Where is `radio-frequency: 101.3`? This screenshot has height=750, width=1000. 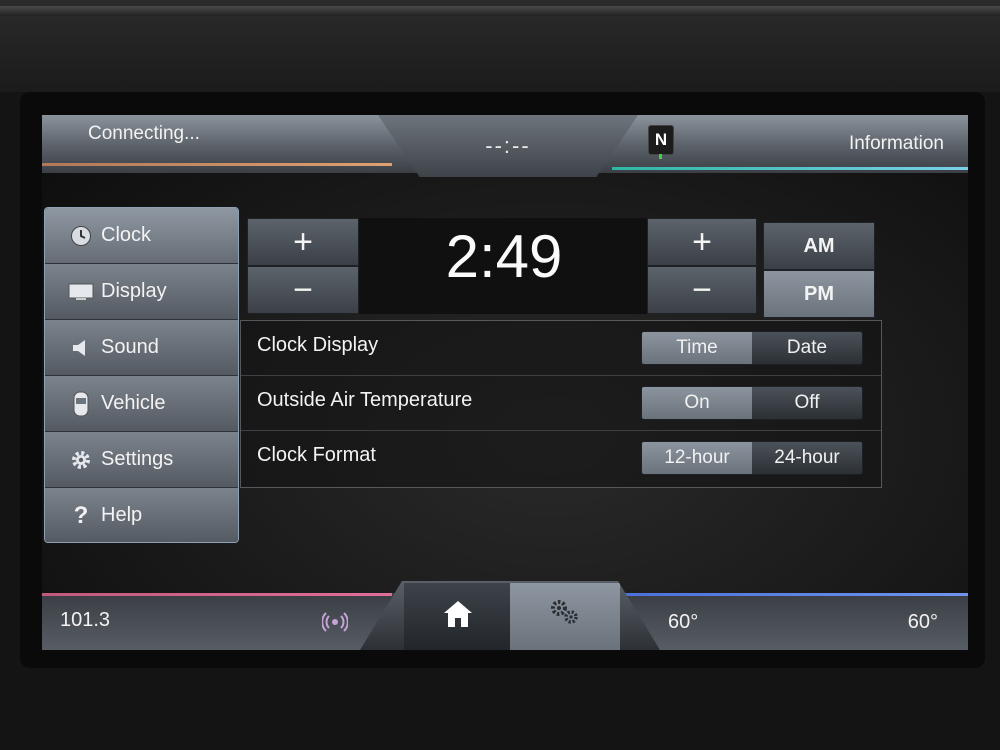 radio-frequency: 101.3 is located at coordinates (85, 620).